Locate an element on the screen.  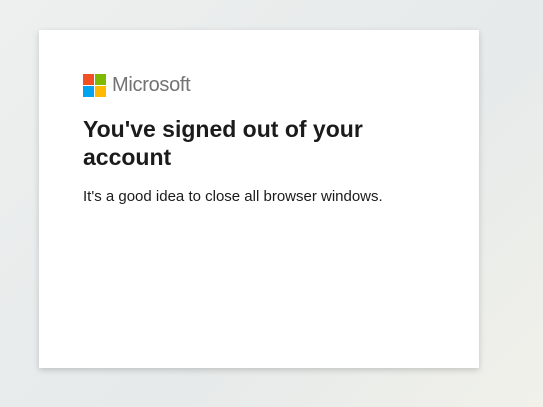
logo-red-square is located at coordinates (88, 79).